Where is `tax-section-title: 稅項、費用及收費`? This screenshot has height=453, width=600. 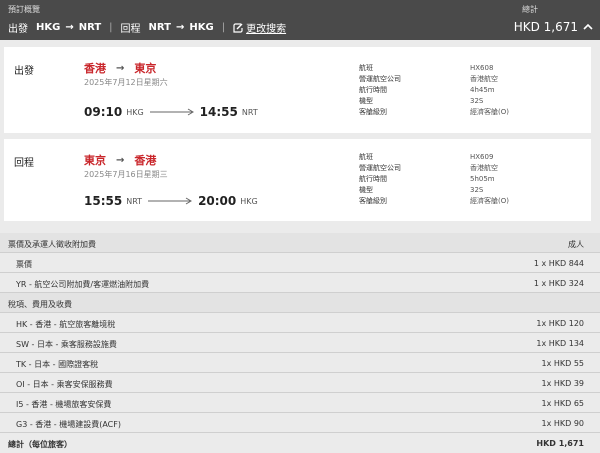
tax-section-title: 稅項、費用及收費 is located at coordinates (40, 304).